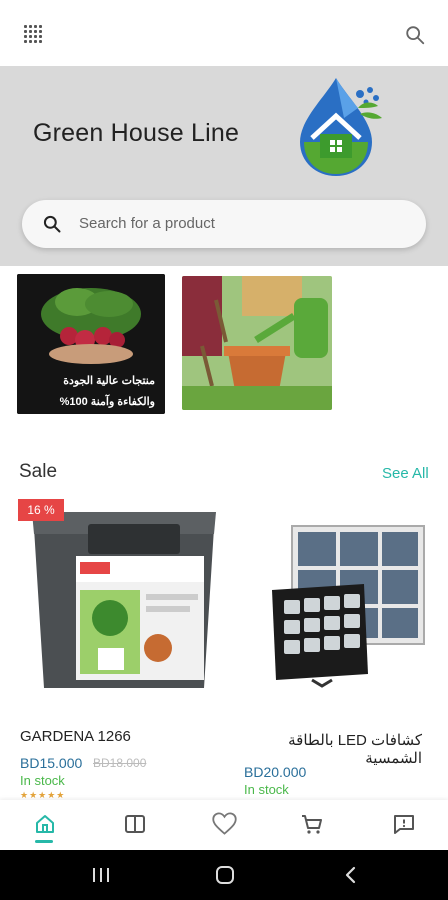  What do you see at coordinates (51, 763) in the screenshot?
I see `product-price: BD15.000` at bounding box center [51, 763].